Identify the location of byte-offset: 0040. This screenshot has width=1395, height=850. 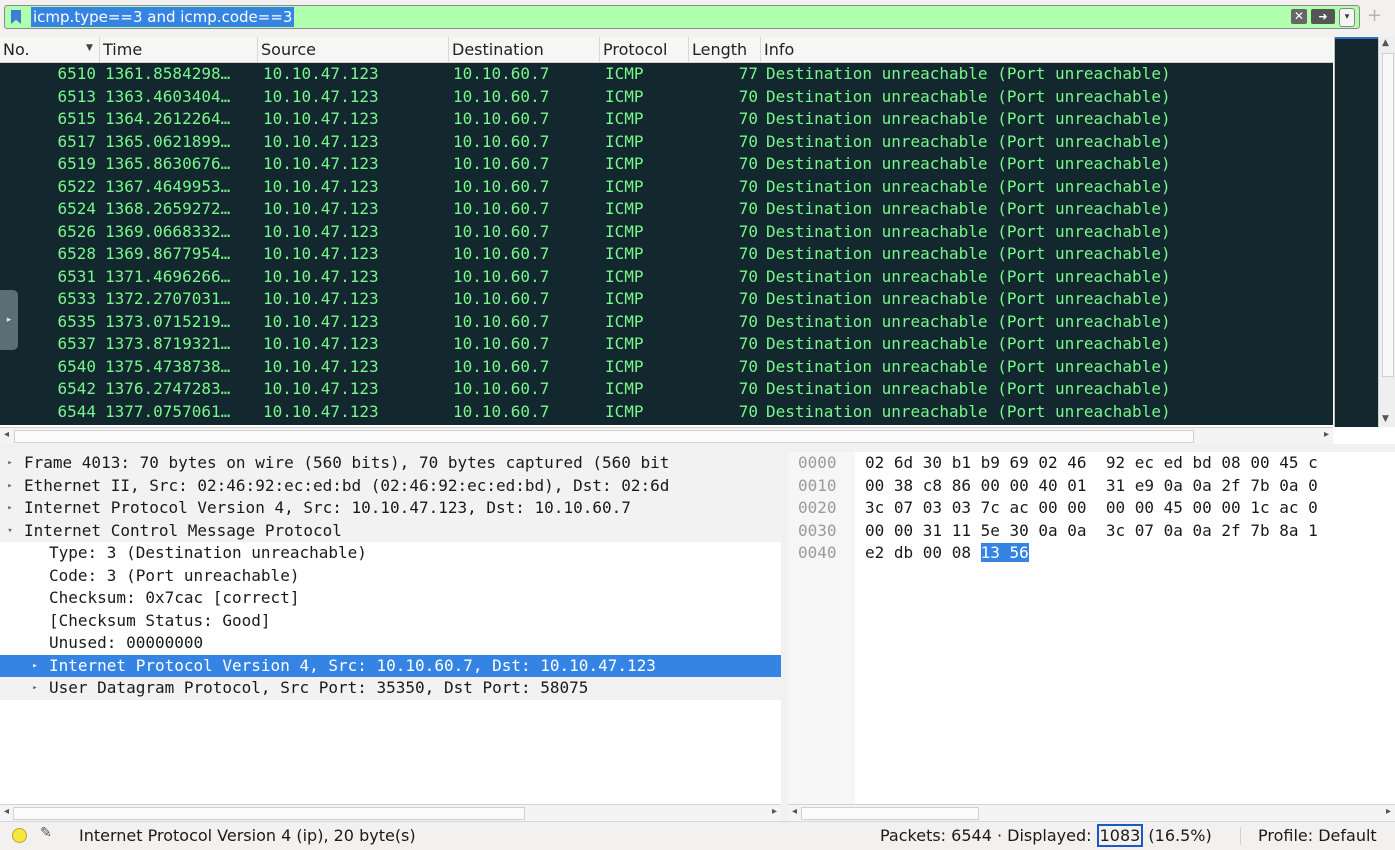
(817, 552).